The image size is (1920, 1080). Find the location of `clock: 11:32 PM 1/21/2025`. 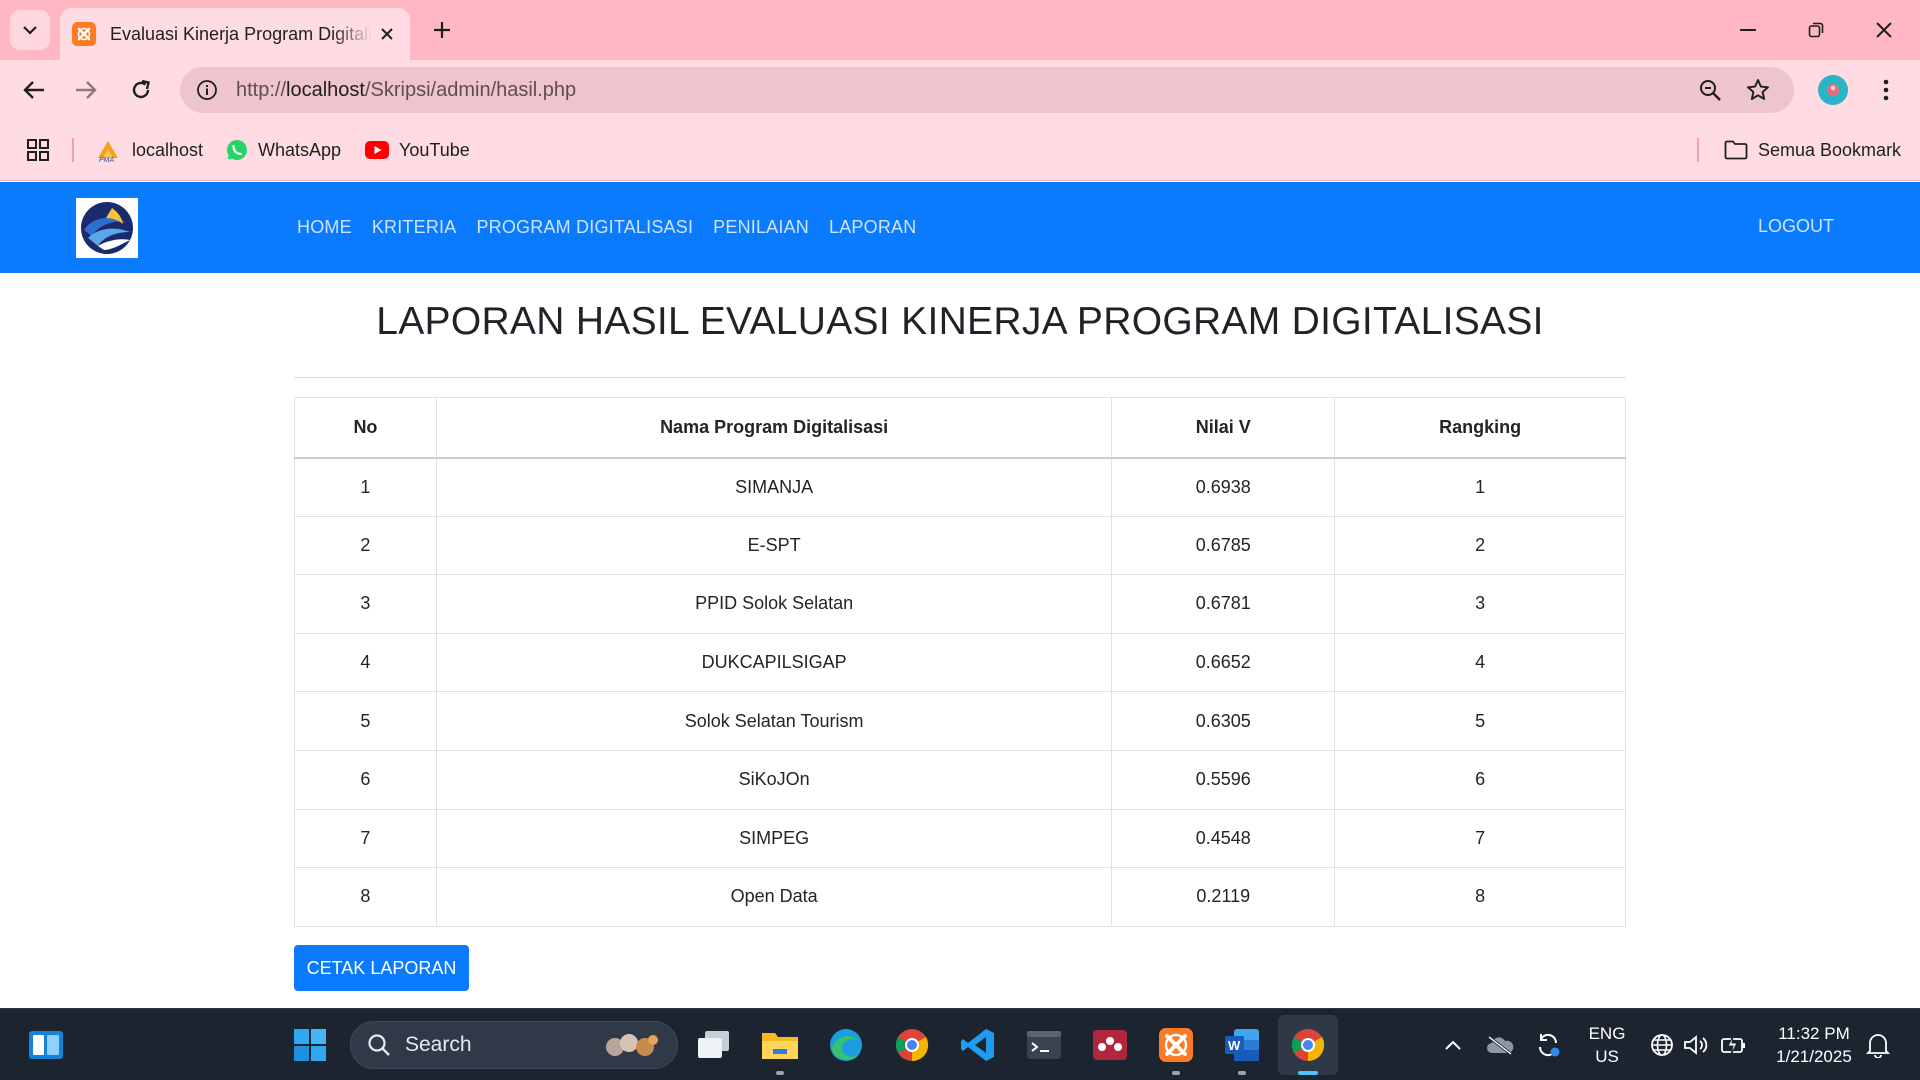

clock: 11:32 PM 1/21/2025 is located at coordinates (1814, 1045).